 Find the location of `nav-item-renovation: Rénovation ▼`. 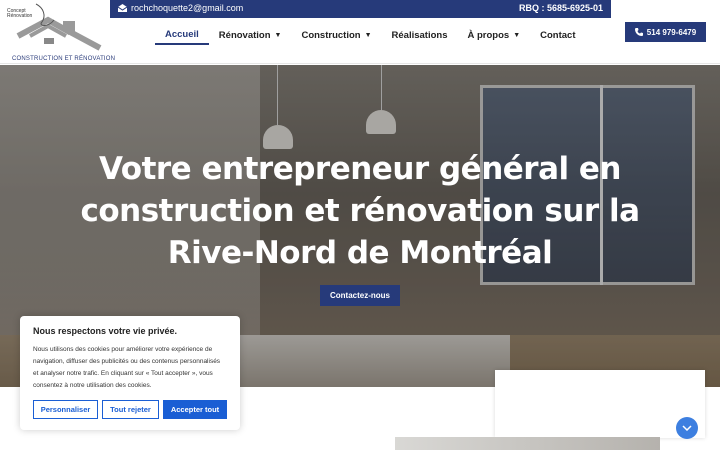

nav-item-renovation: Rénovation ▼ is located at coordinates (250, 35).